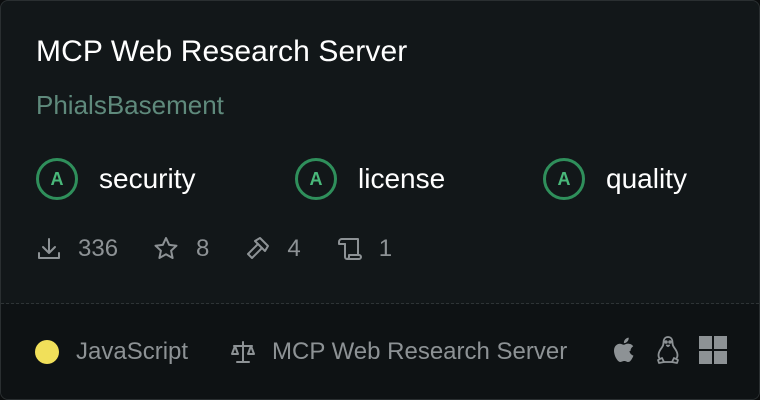 This screenshot has width=760, height=400. I want to click on stars-stat: 8, so click(180, 249).